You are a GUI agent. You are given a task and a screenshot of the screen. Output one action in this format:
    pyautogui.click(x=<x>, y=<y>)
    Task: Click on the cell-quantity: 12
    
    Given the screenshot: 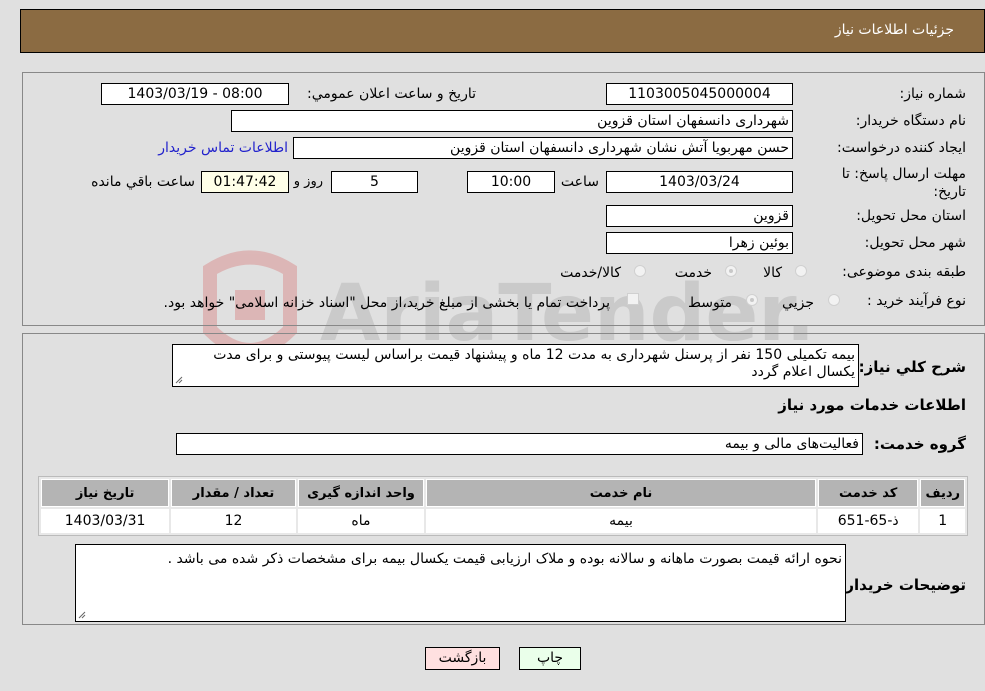 What is the action you would take?
    pyautogui.click(x=233, y=521)
    